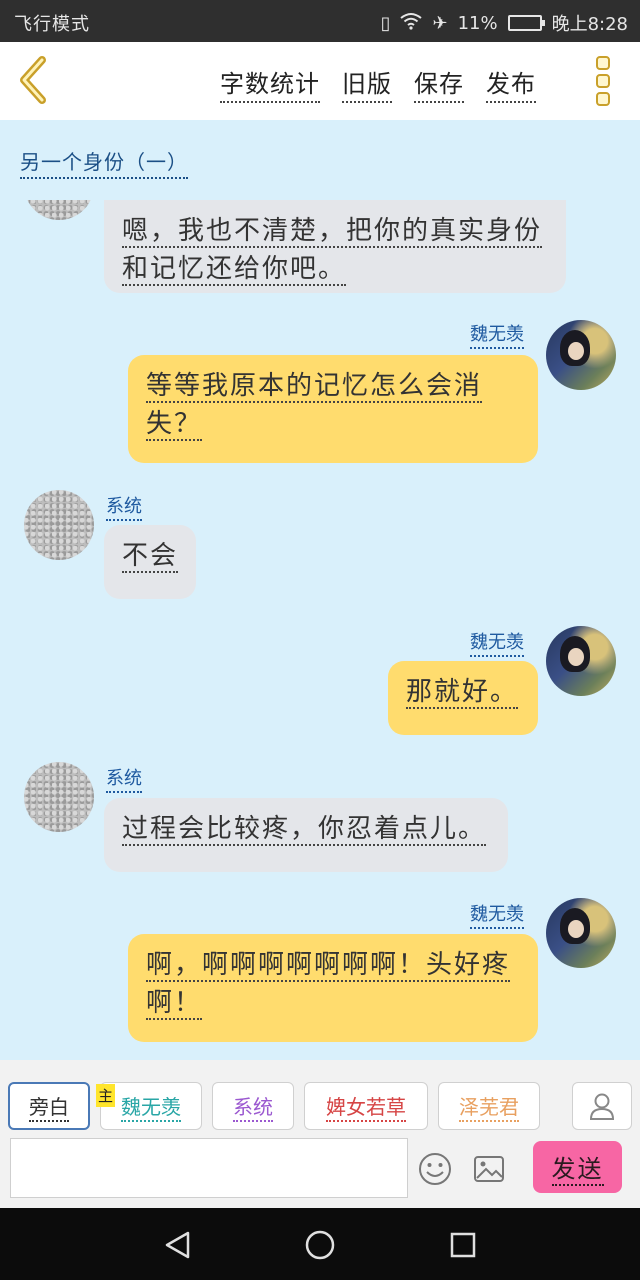  I want to click on message-text: 啊，啊啊啊啊啊啊啊！头好疼啊！, so click(328, 985).